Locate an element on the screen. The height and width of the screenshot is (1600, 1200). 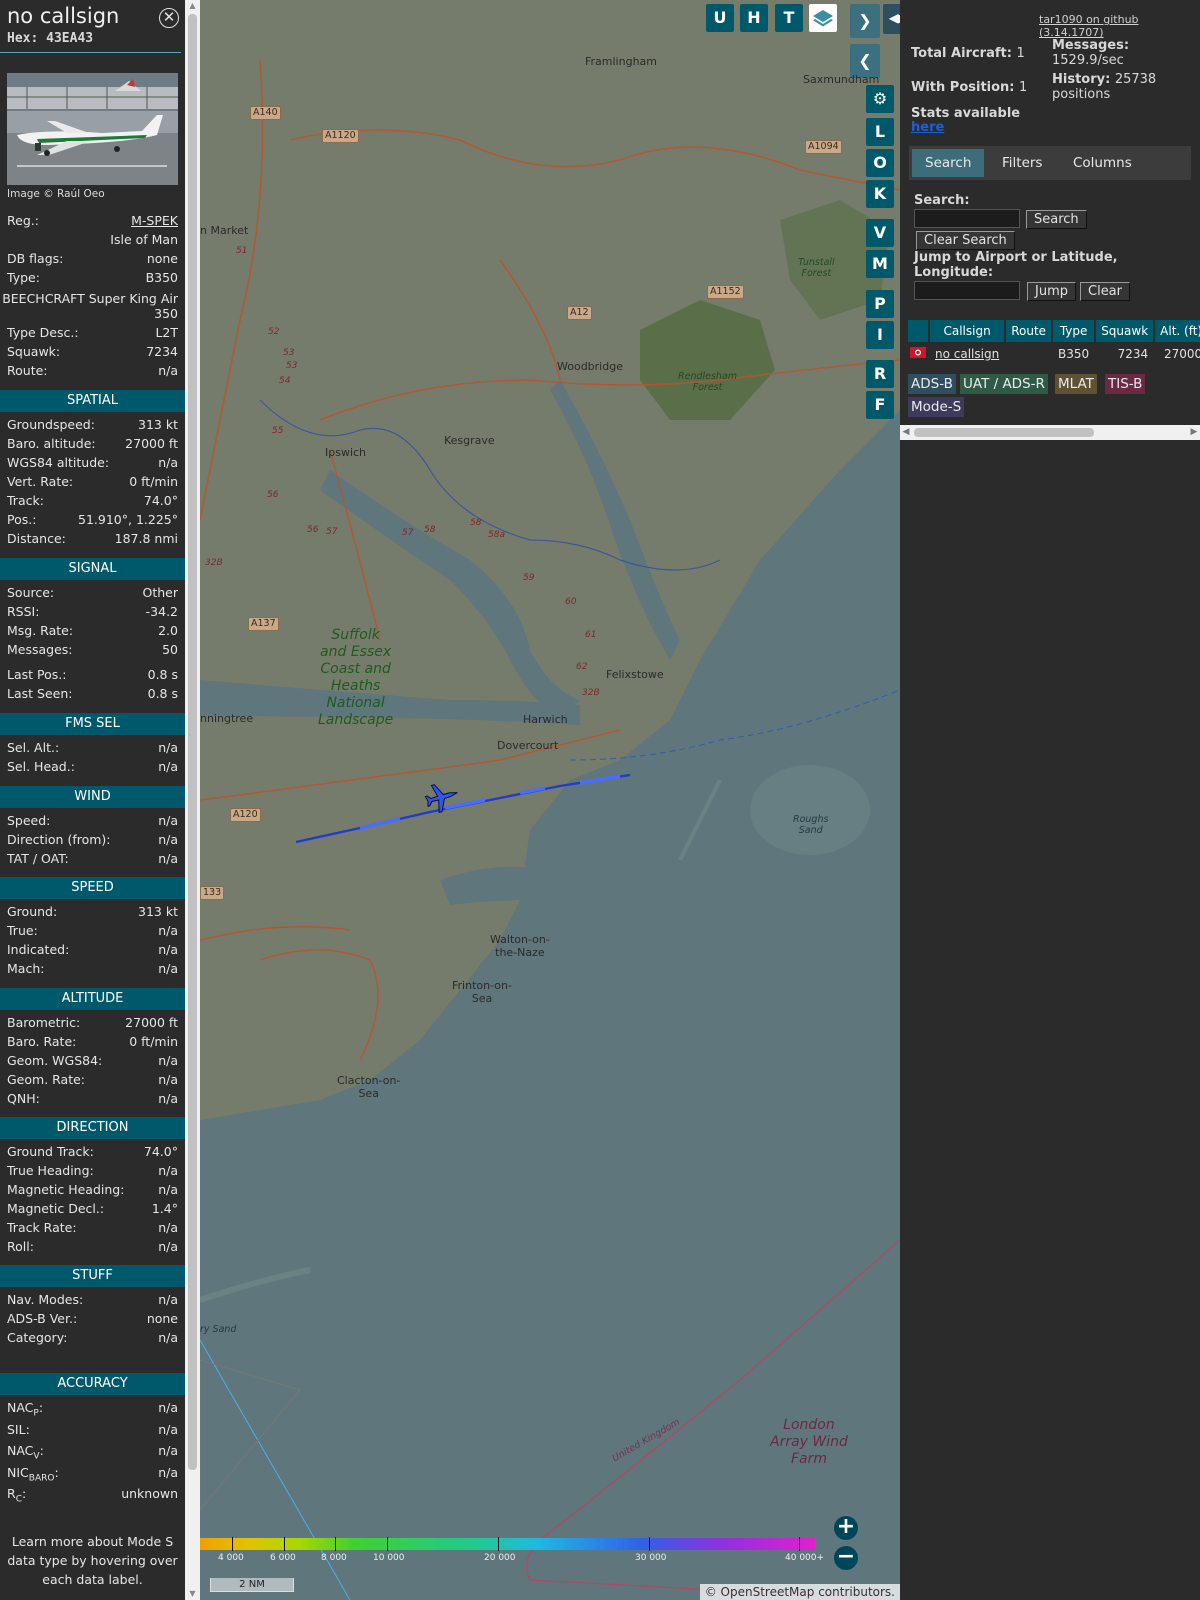
source-badge-ads-b: ADS-B is located at coordinates (932, 384).